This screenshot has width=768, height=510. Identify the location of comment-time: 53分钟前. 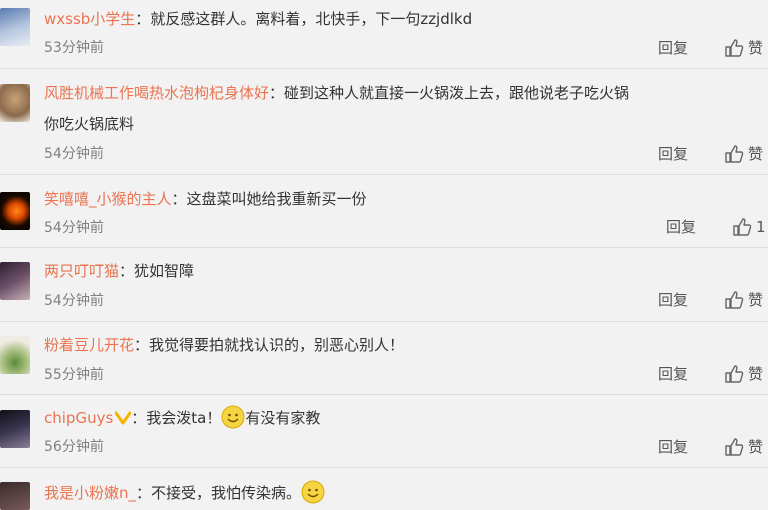
(74, 48).